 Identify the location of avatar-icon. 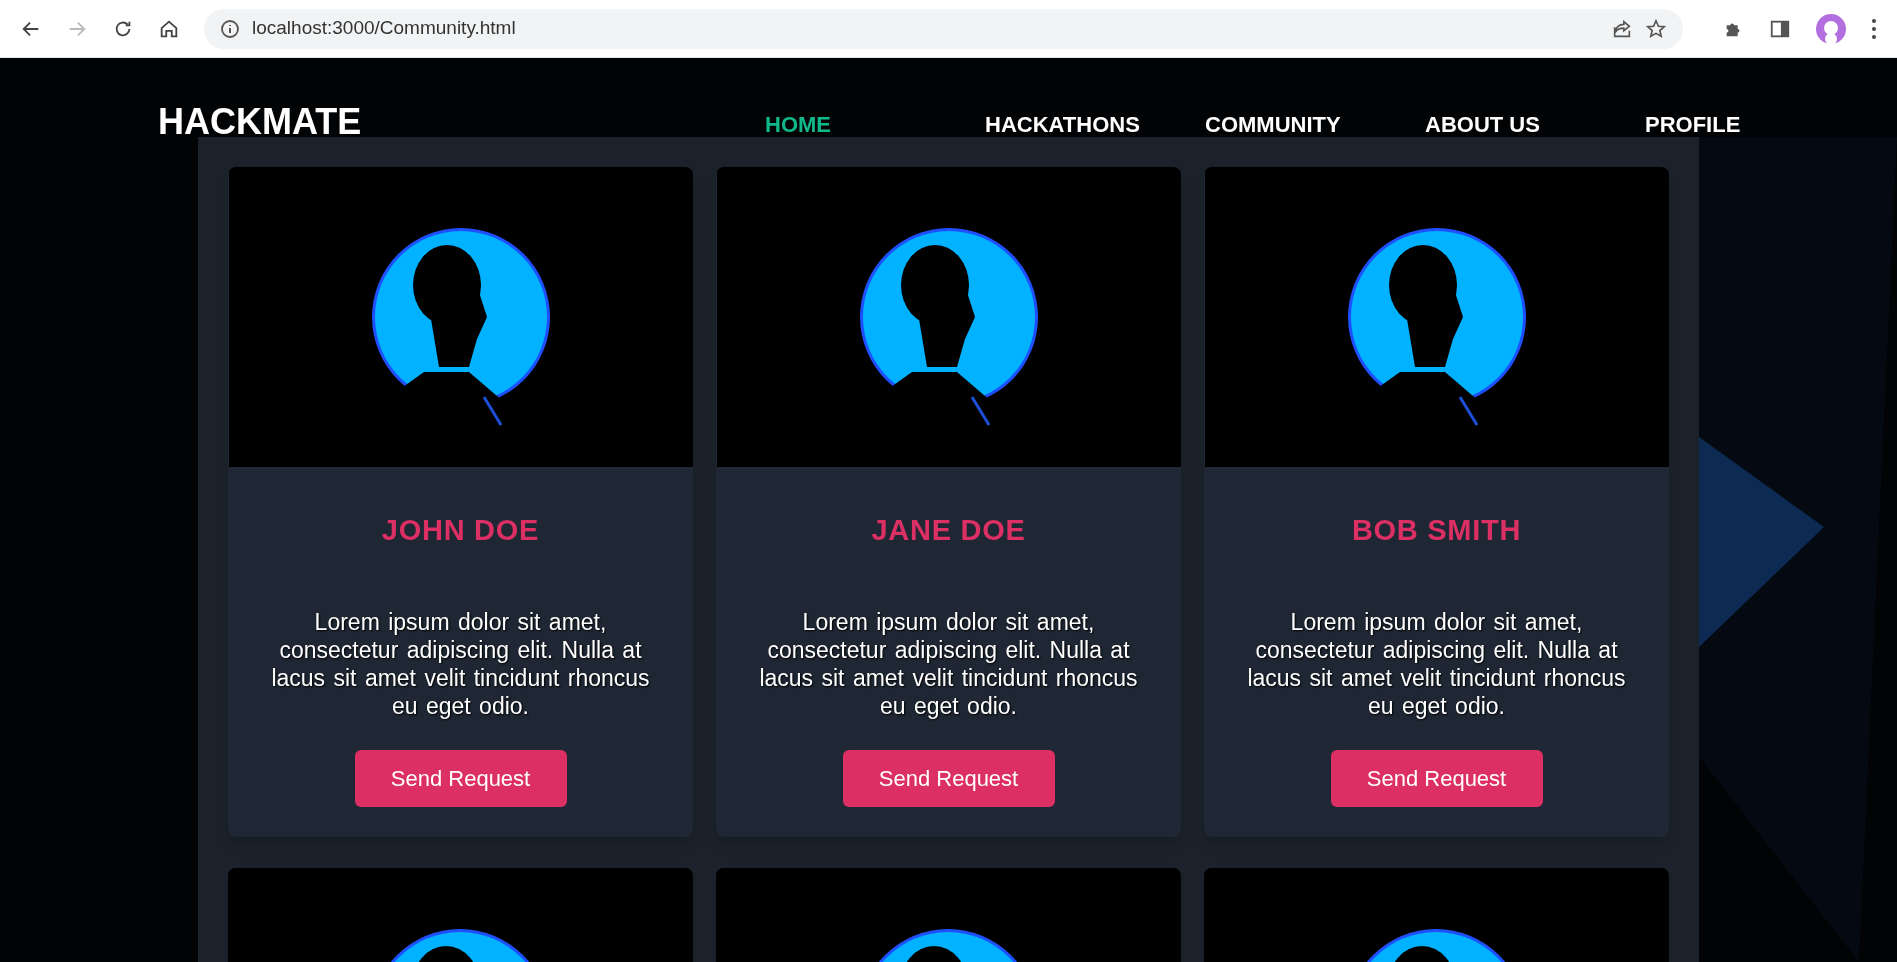
(1831, 28).